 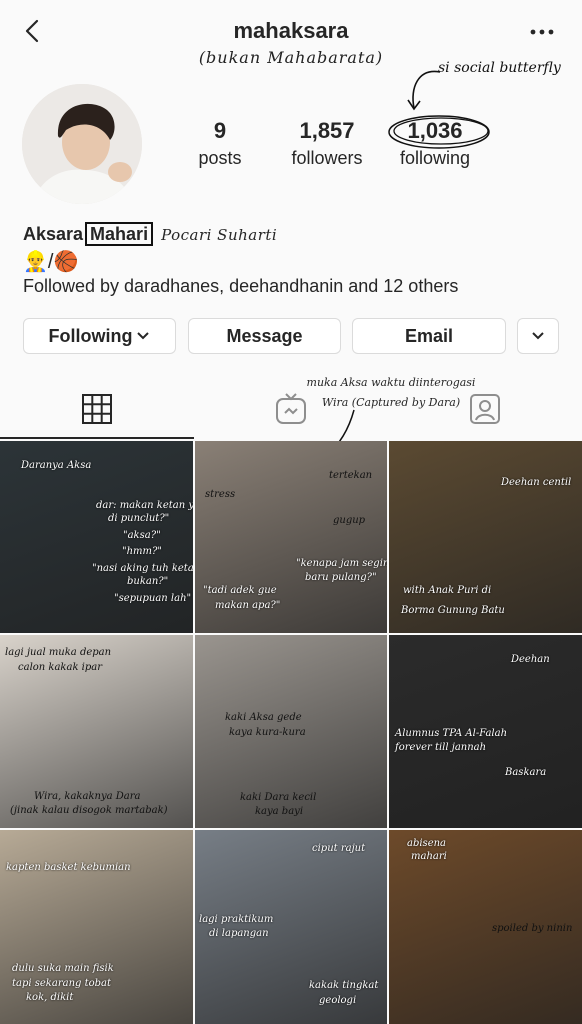 I want to click on post-caption: Wira, kakaknya Dara, so click(x=87, y=796).